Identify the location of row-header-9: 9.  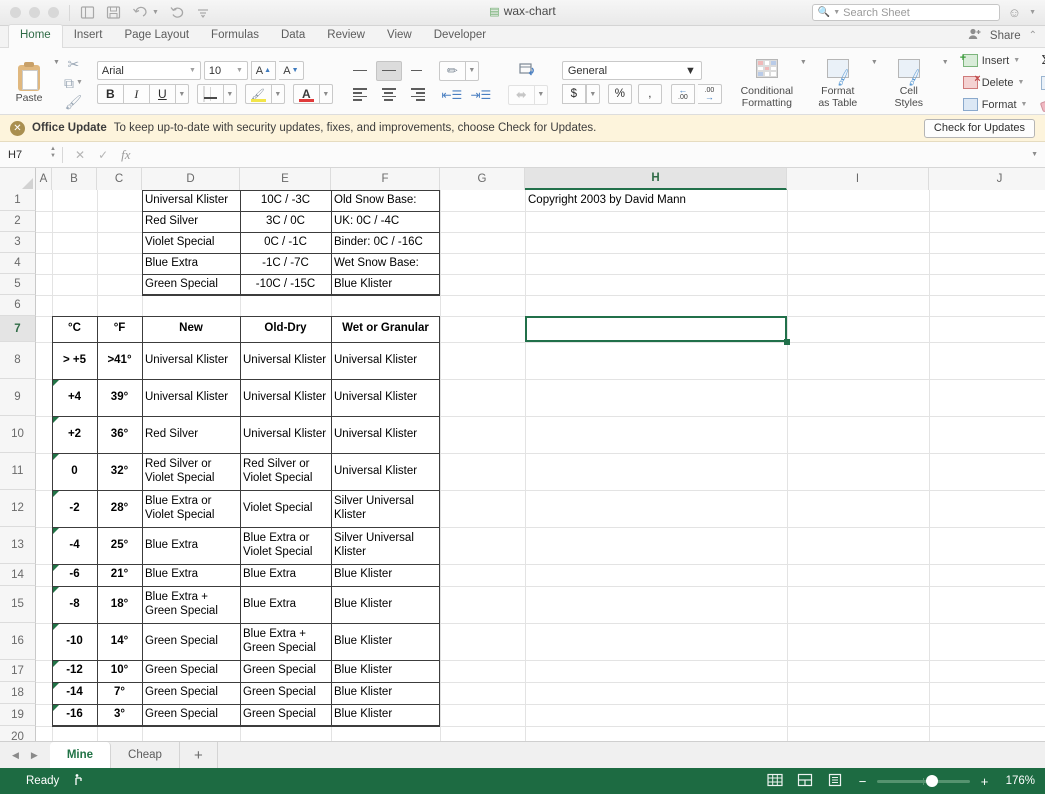
(18, 397).